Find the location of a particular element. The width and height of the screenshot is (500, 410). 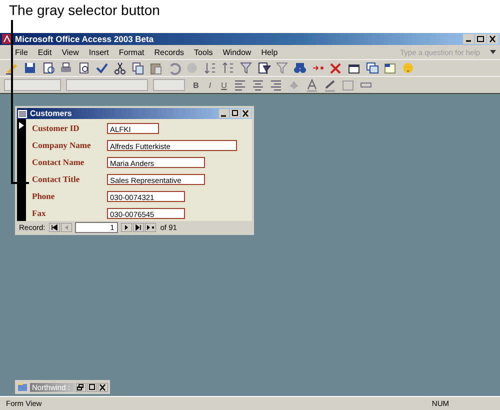

filter-form-icon is located at coordinates (264, 68).